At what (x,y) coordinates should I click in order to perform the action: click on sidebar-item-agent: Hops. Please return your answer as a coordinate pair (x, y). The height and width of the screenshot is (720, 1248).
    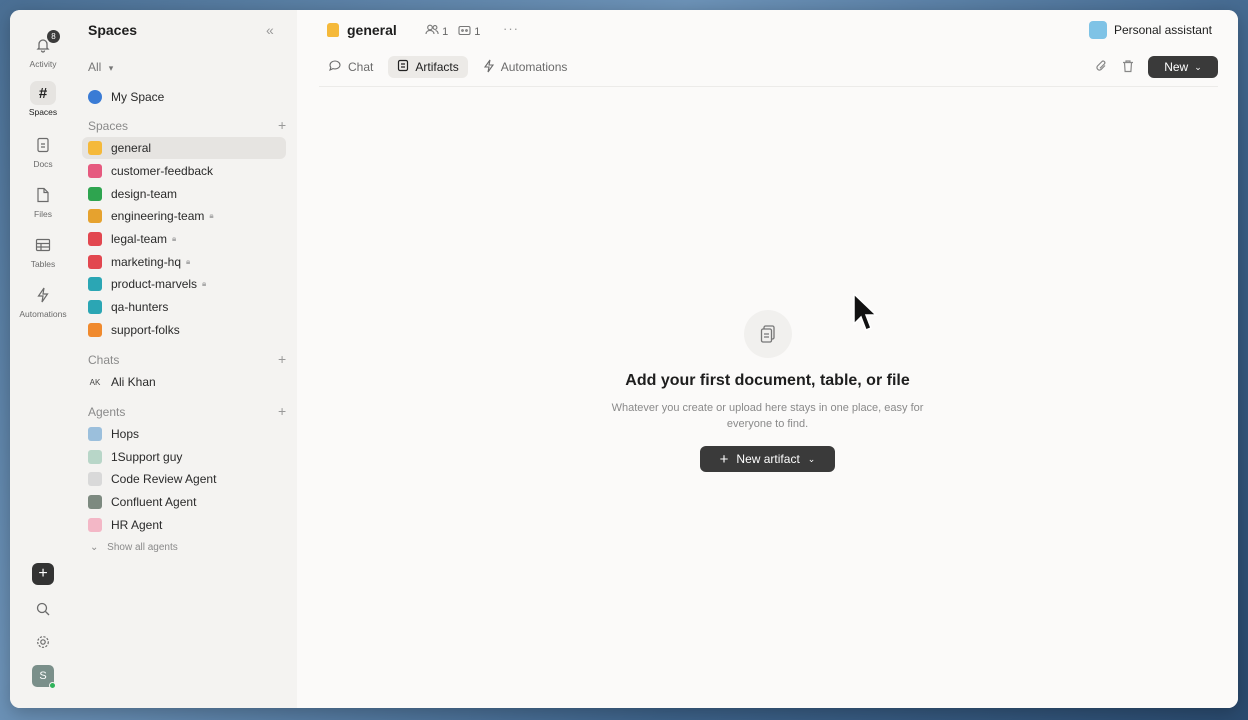
    Looking at the image, I should click on (184, 434).